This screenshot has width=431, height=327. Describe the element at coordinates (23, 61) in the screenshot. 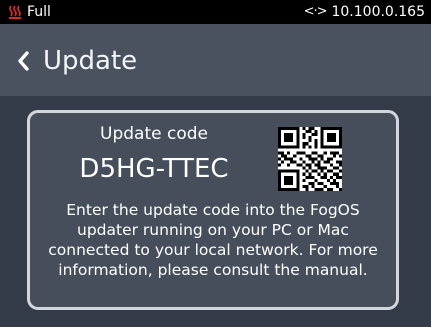

I see `chevron-left-icon` at that location.